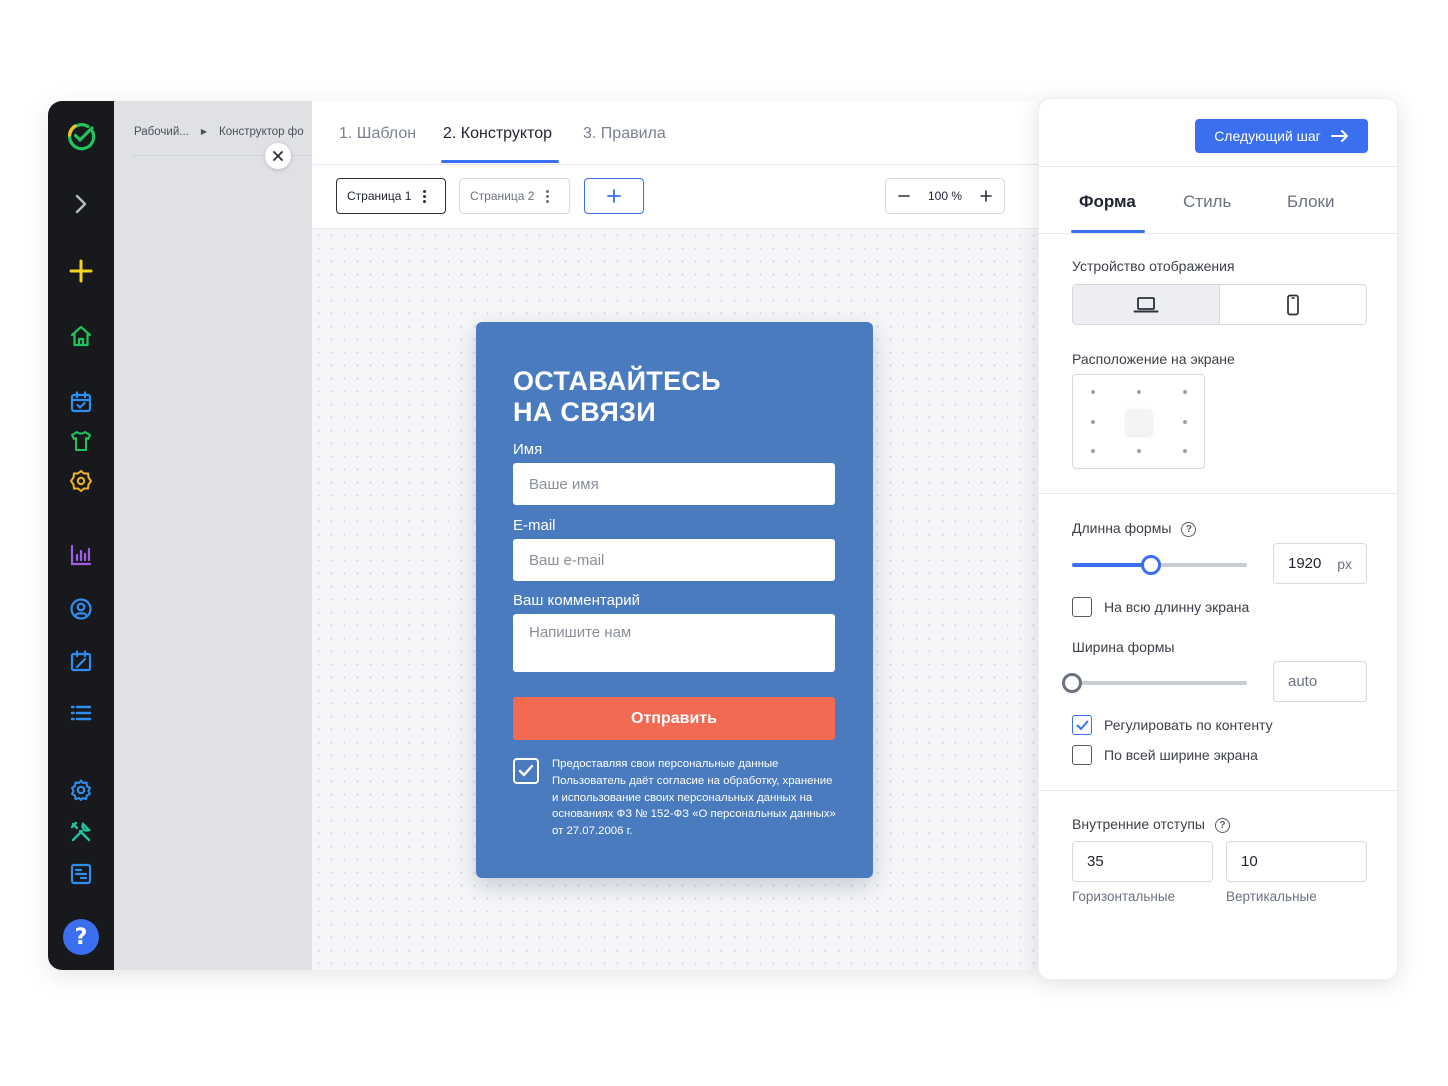 The width and height of the screenshot is (1448, 1086). I want to click on tab-rules: 3. Правила, so click(624, 134).